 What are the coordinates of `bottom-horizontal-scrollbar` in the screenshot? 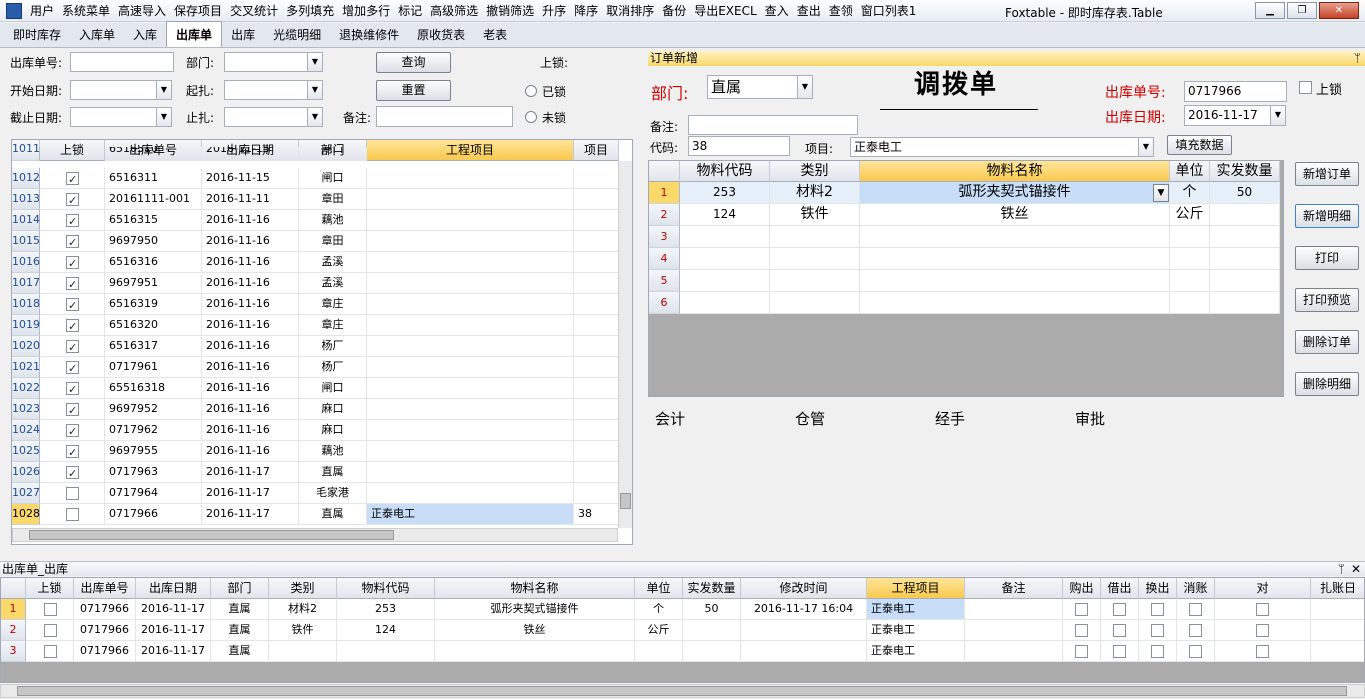 It's located at (682, 691).